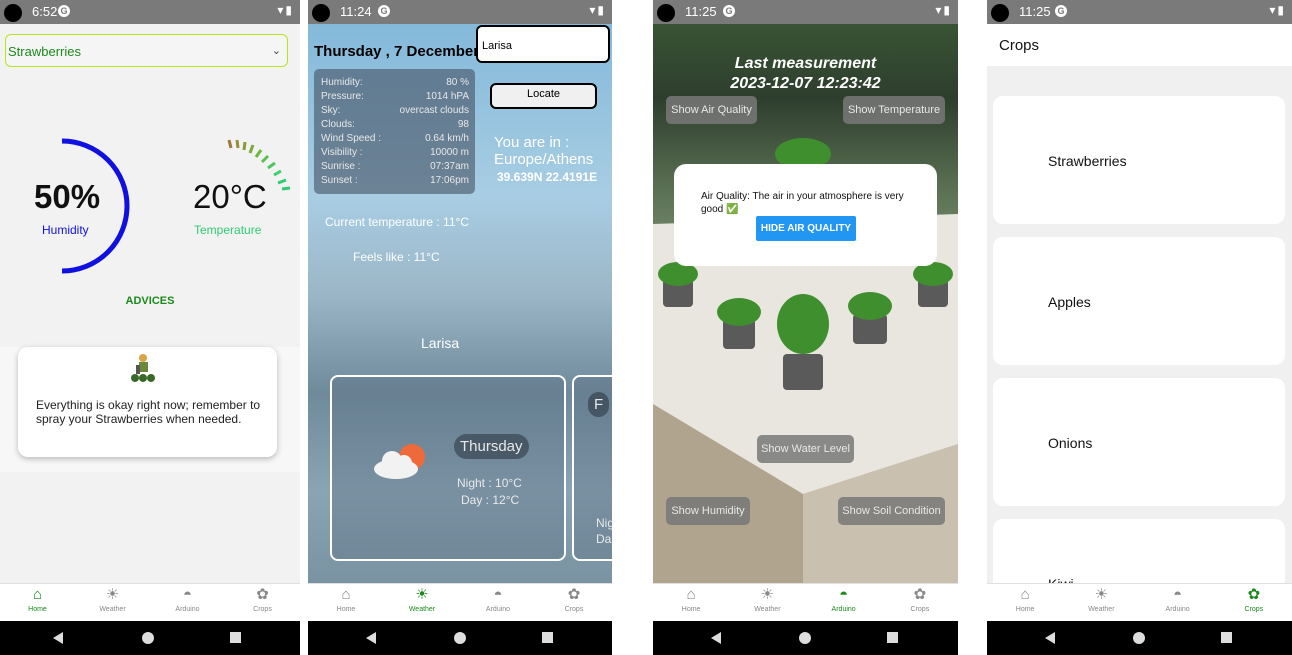 Image resolution: width=1292 pixels, height=655 pixels. I want to click on wifi-battery-icon: ▾▮, so click(943, 10).